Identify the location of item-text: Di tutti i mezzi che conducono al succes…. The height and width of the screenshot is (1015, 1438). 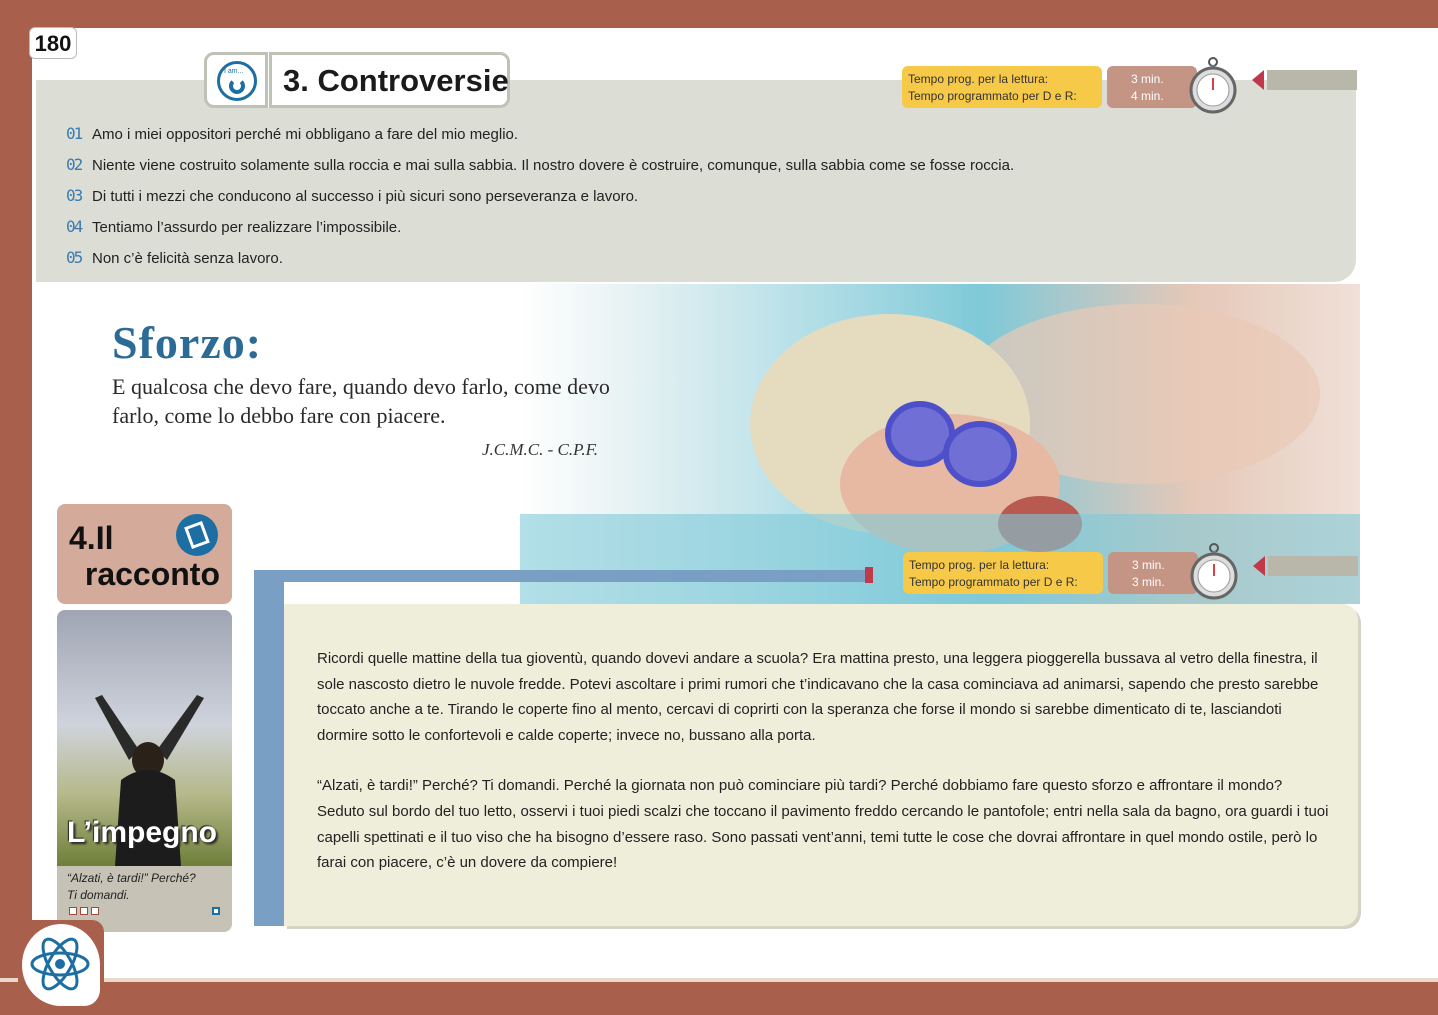
(365, 196).